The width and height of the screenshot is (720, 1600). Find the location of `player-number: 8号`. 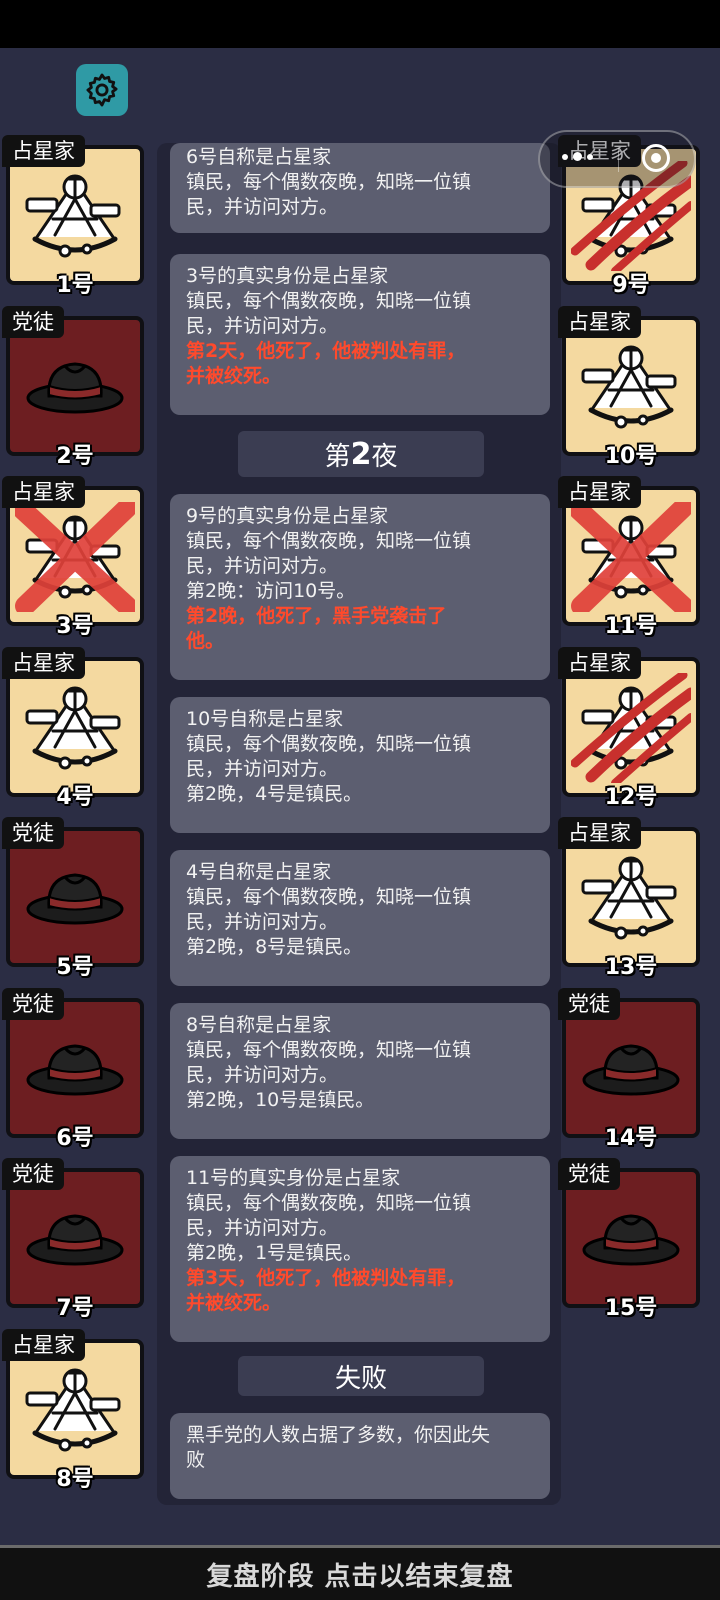

player-number: 8号 is located at coordinates (75, 1479).